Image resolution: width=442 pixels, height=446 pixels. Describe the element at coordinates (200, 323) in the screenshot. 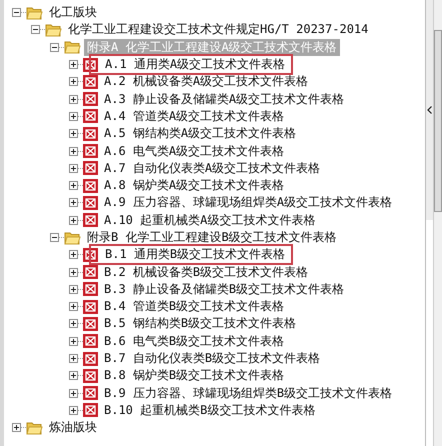

I see `tree-item: B.5 钢结构类B级交工技术文件表格` at that location.